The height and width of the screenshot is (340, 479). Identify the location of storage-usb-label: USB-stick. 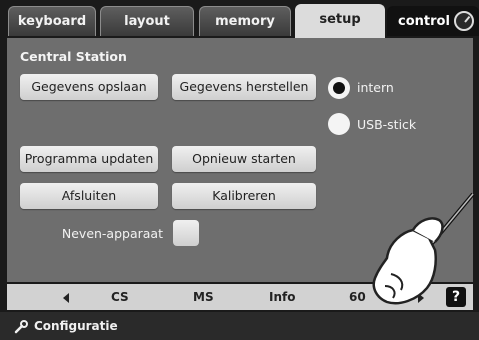
(387, 124).